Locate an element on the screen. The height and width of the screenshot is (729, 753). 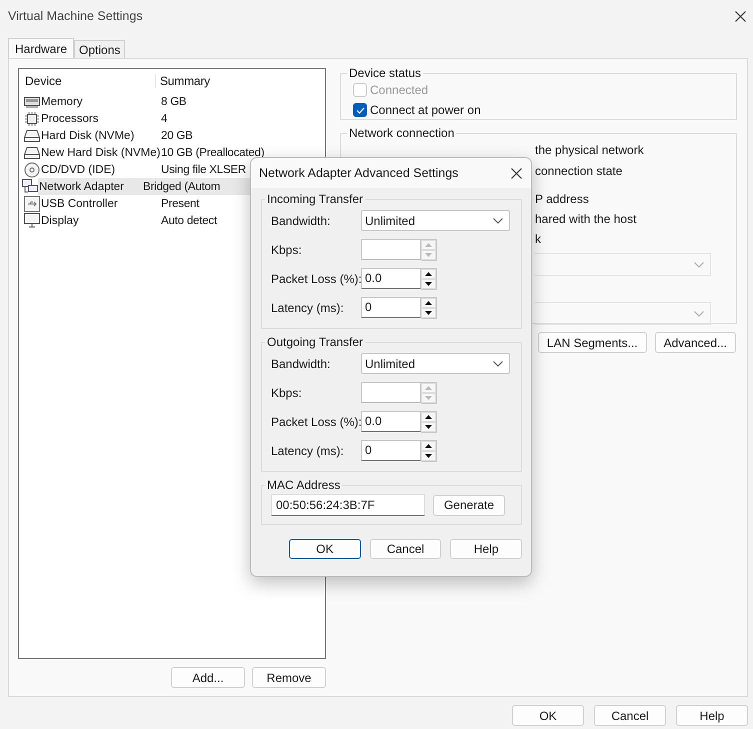
device-row: Hard Disk (NVMe) 20 GB is located at coordinates (173, 135).